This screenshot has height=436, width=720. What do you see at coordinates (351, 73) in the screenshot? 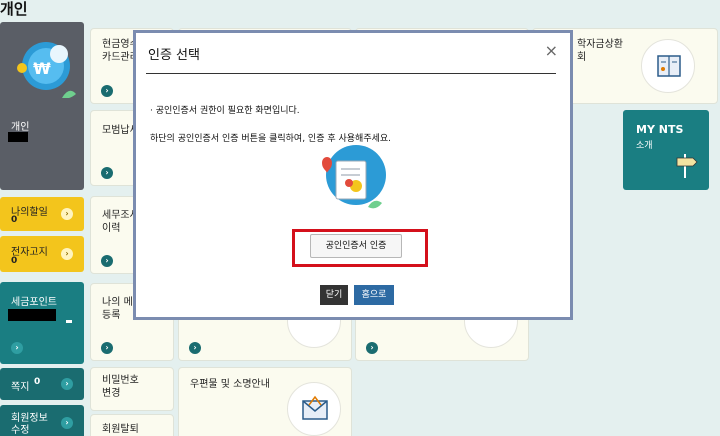
I see `divider` at bounding box center [351, 73].